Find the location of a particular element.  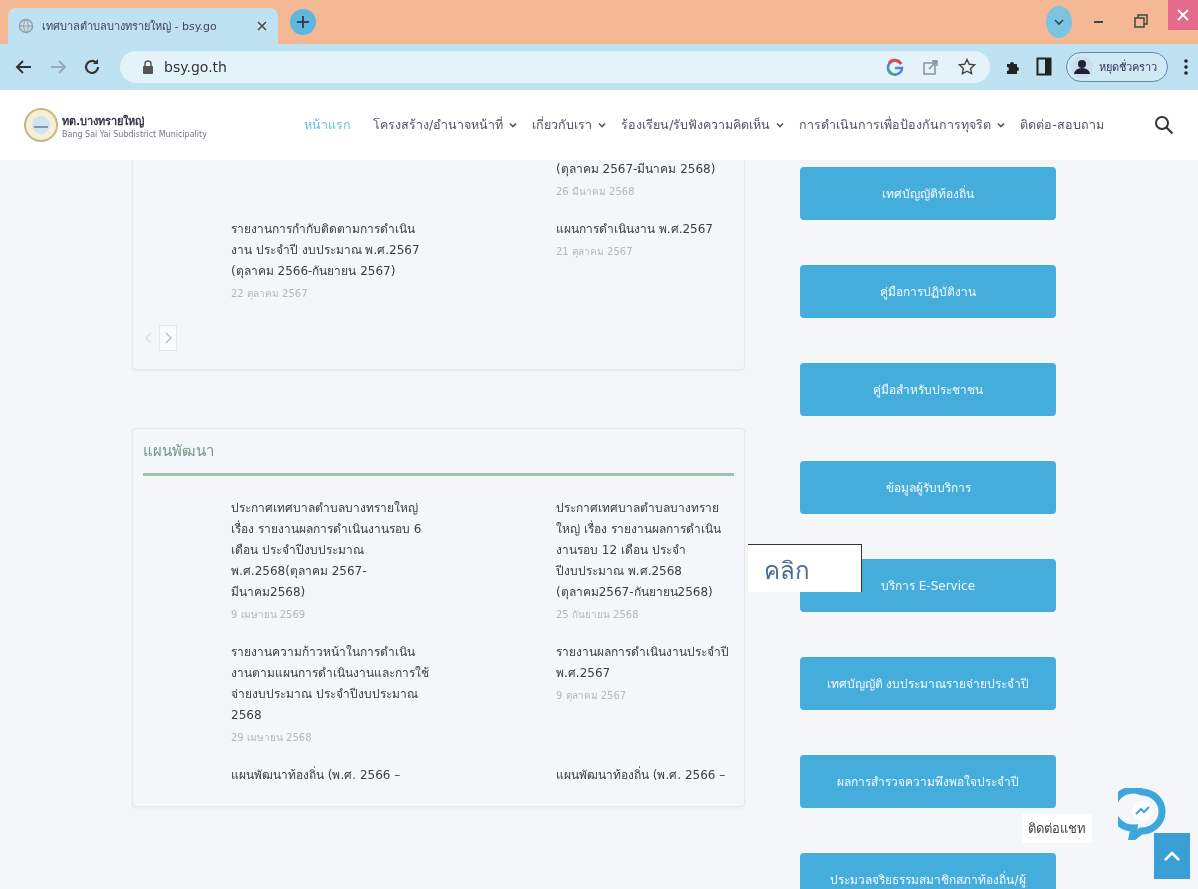

article-link: รายงานผลการดำเนินงานประจำปี พ.ศ.2567 is located at coordinates (645, 663).